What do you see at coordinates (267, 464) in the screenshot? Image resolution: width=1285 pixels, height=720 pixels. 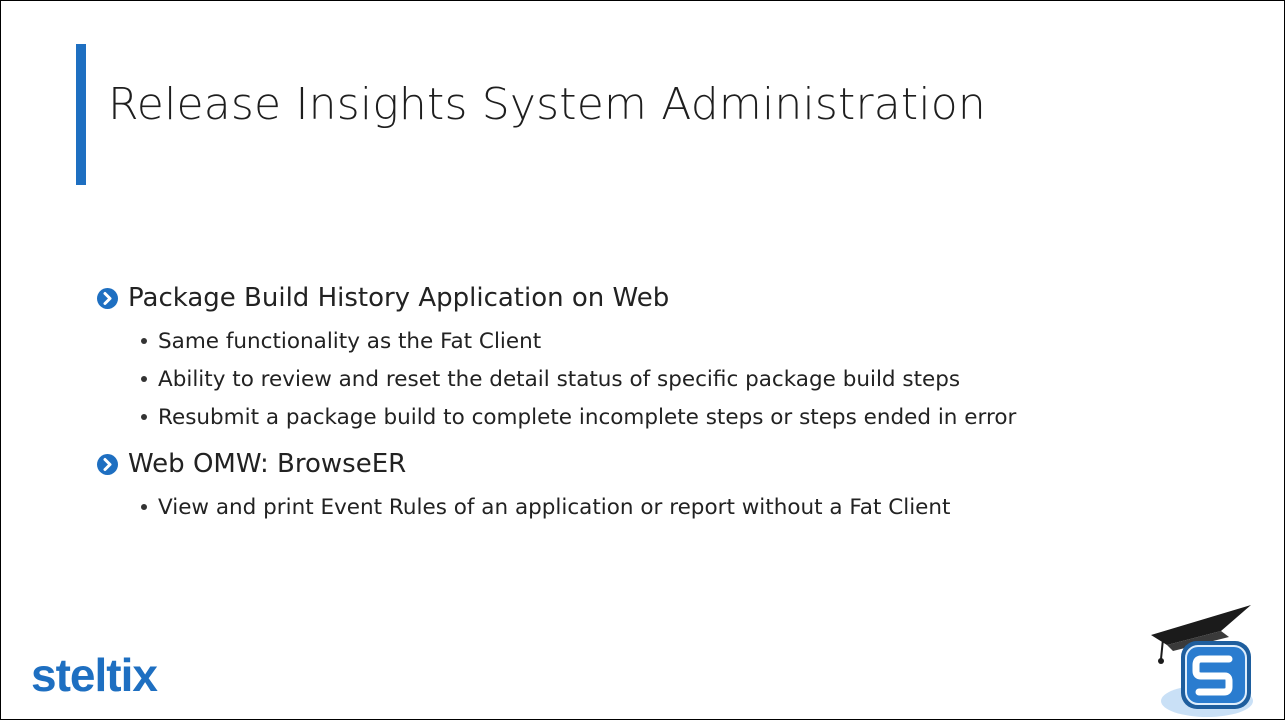 I see `section-heading-text: Web OMW: BrowseER` at bounding box center [267, 464].